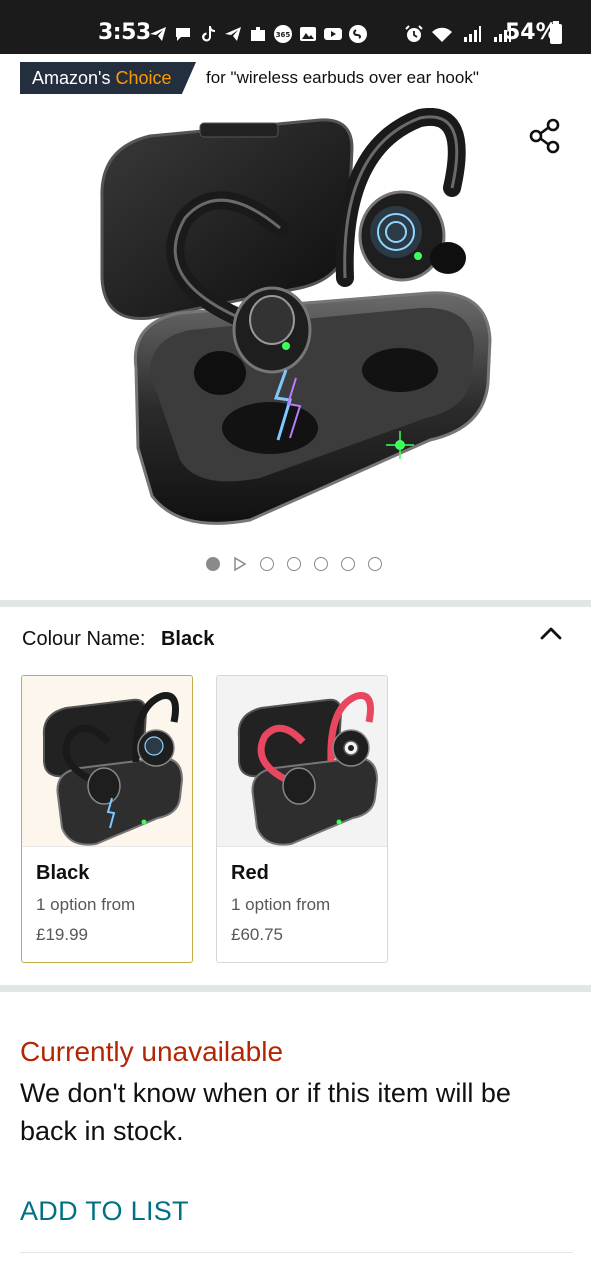  What do you see at coordinates (183, 34) in the screenshot?
I see `chat-icon` at bounding box center [183, 34].